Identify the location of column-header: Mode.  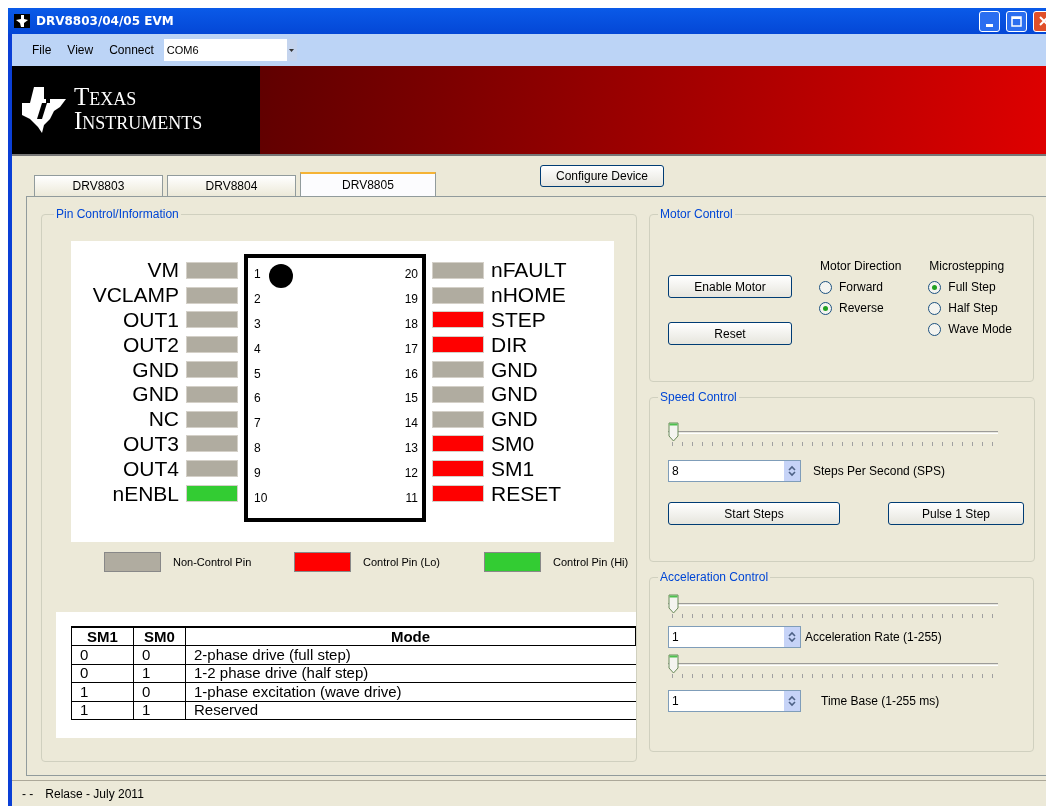
(410, 636).